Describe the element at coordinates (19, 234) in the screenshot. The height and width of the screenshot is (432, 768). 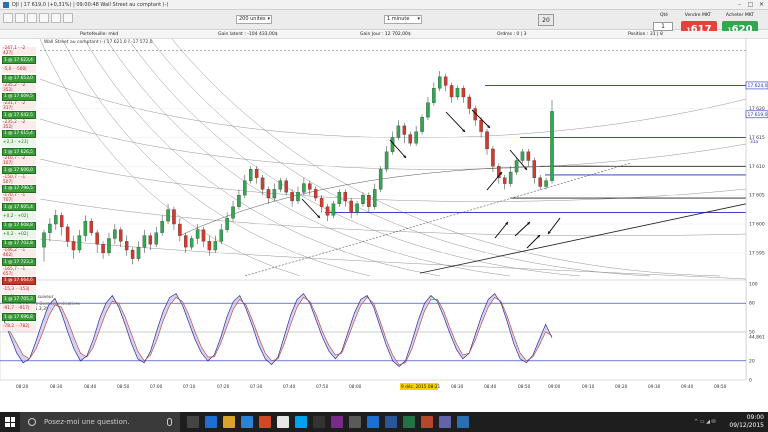
I see `position-pnl: +0,2 · +02|` at that location.